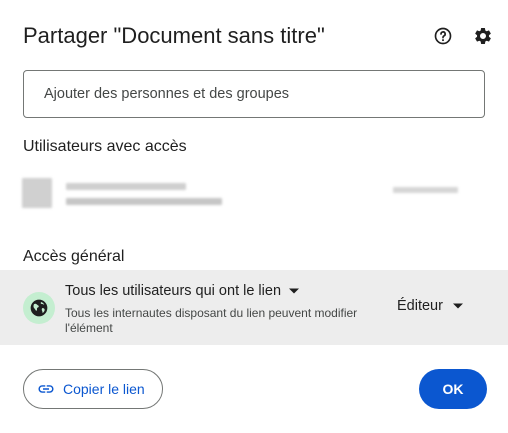 Image resolution: width=508 pixels, height=433 pixels. Describe the element at coordinates (105, 146) in the screenshot. I see `users-with-access-heading: Utilisateurs avec accès` at that location.